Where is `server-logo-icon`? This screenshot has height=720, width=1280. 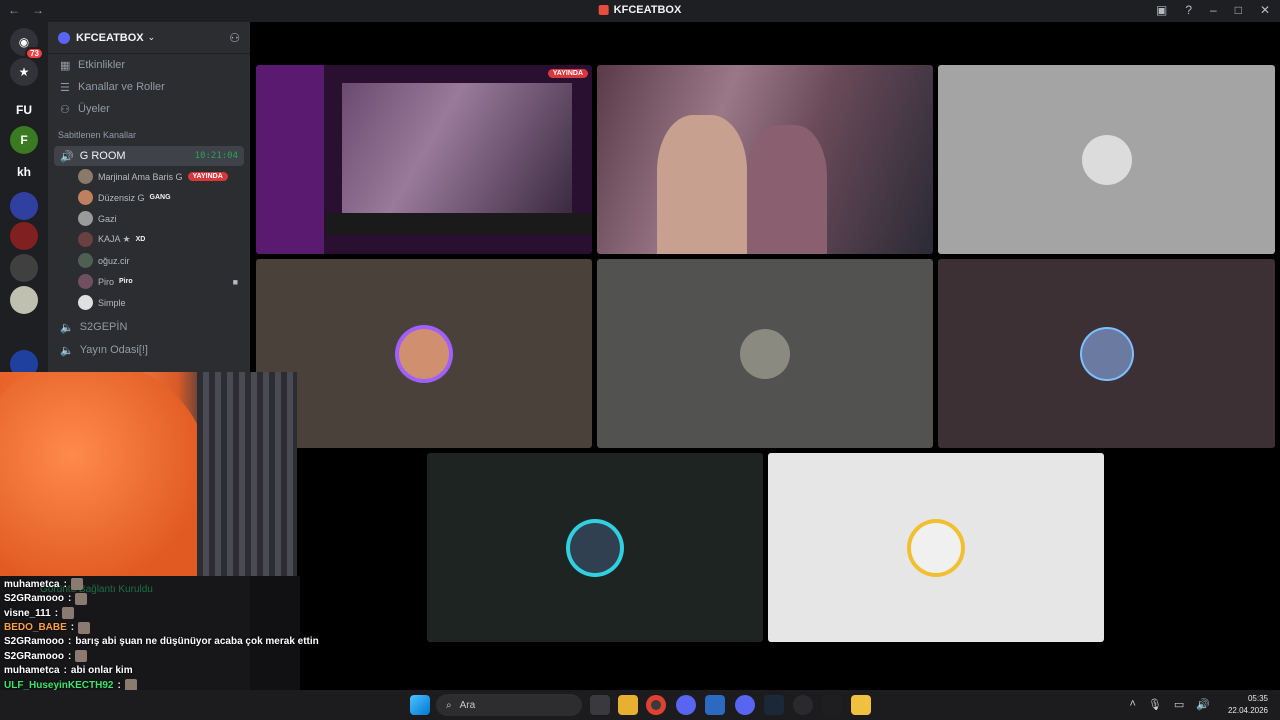
server-logo-icon is located at coordinates (603, 10).